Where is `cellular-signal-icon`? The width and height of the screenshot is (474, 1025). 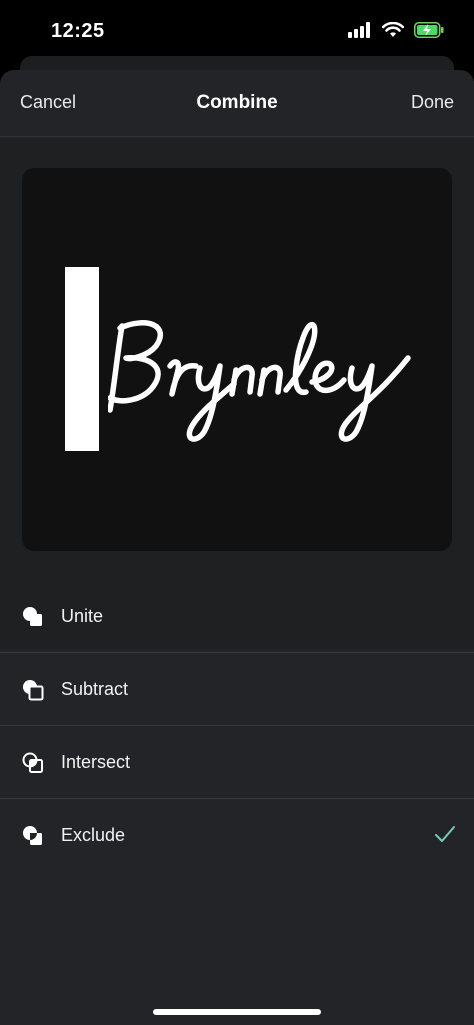
cellular-signal-icon is located at coordinates (359, 30).